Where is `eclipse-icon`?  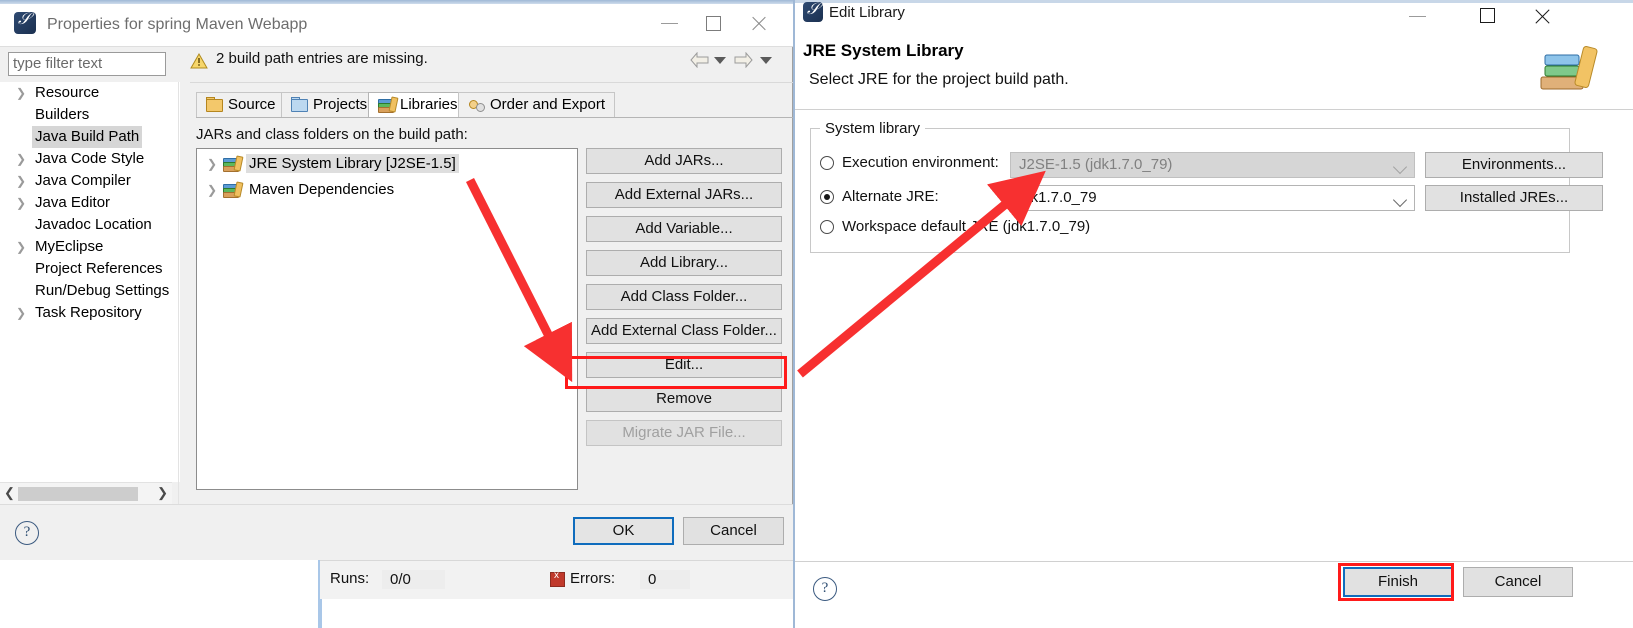 eclipse-icon is located at coordinates (813, 11).